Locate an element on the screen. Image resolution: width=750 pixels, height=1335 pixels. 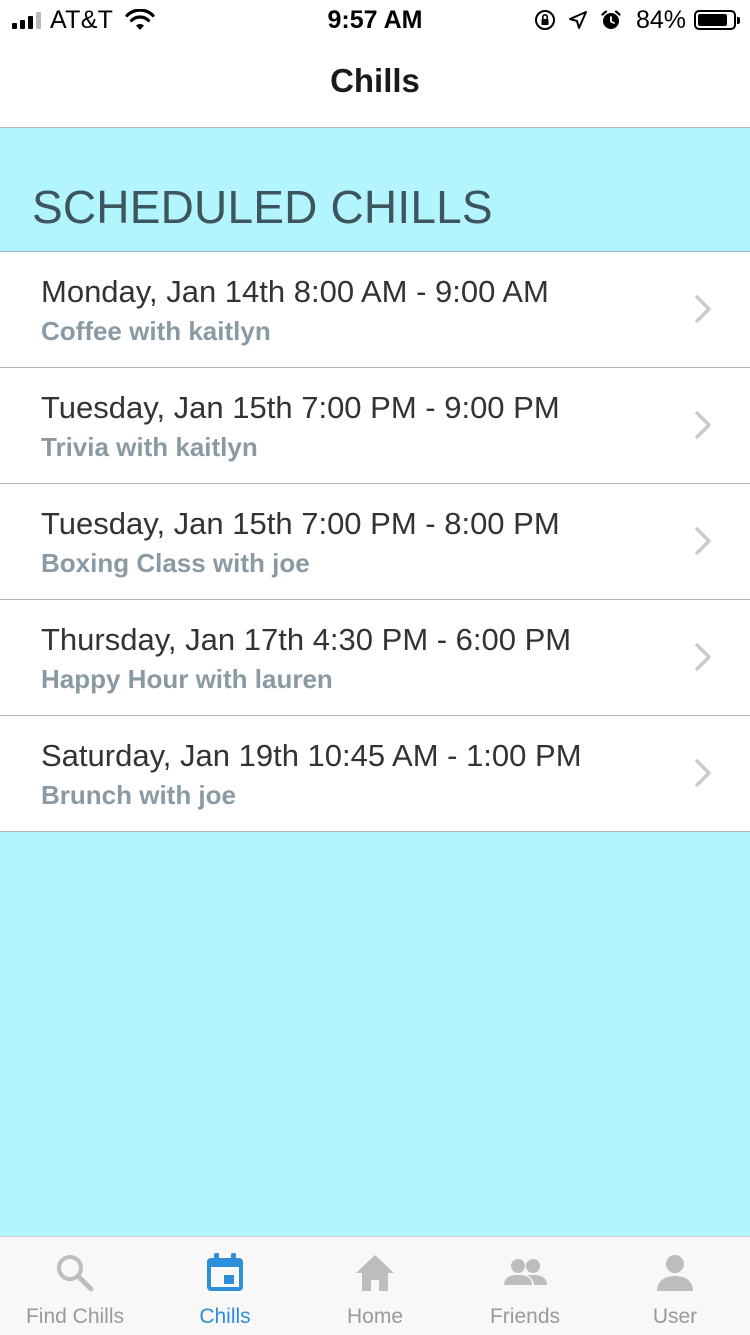
battery-fill is located at coordinates (712, 20).